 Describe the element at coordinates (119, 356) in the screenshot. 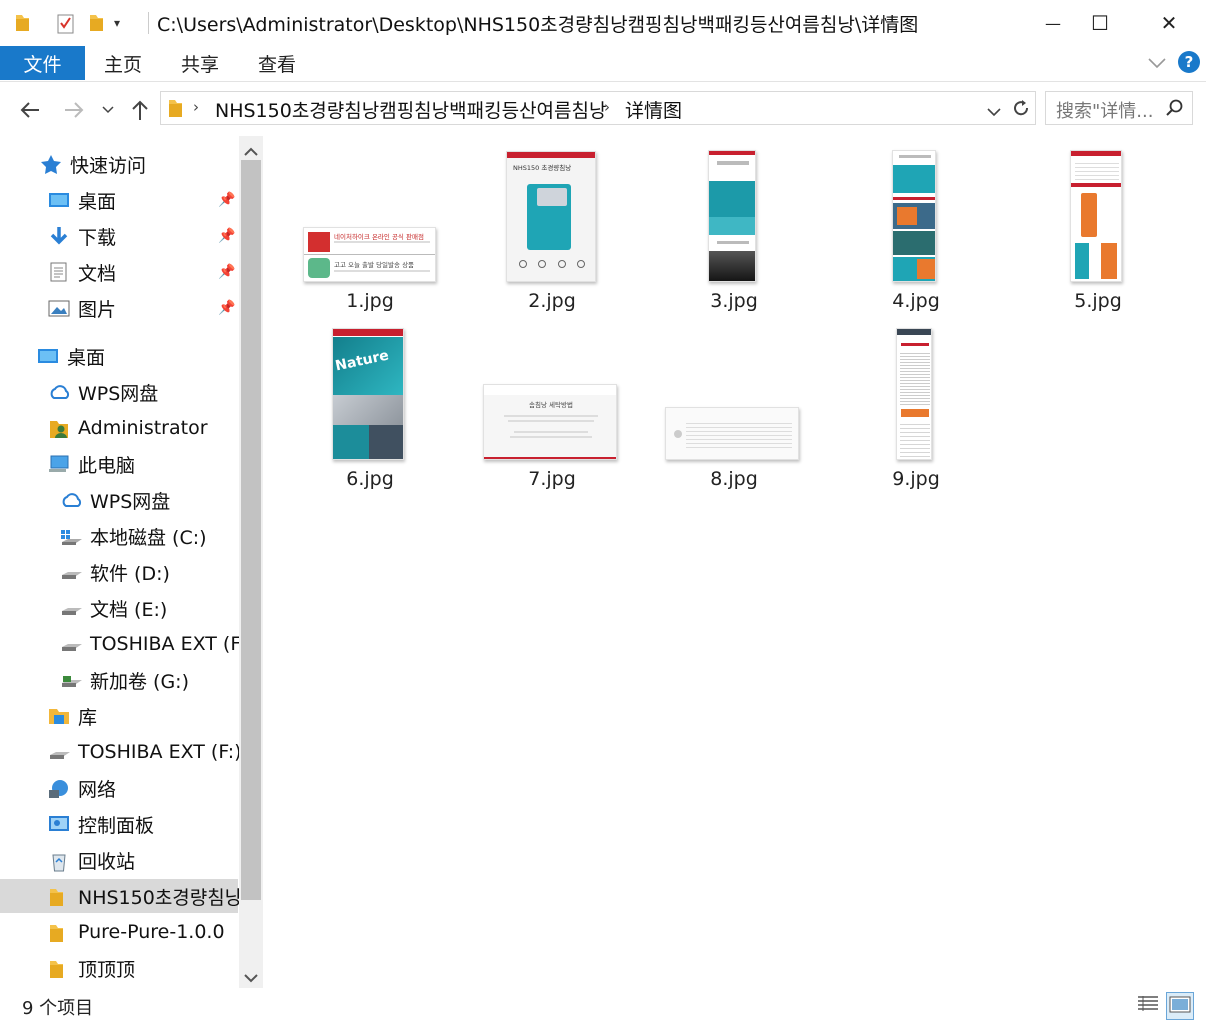

I see `nav-item-desktop: 桌面` at that location.